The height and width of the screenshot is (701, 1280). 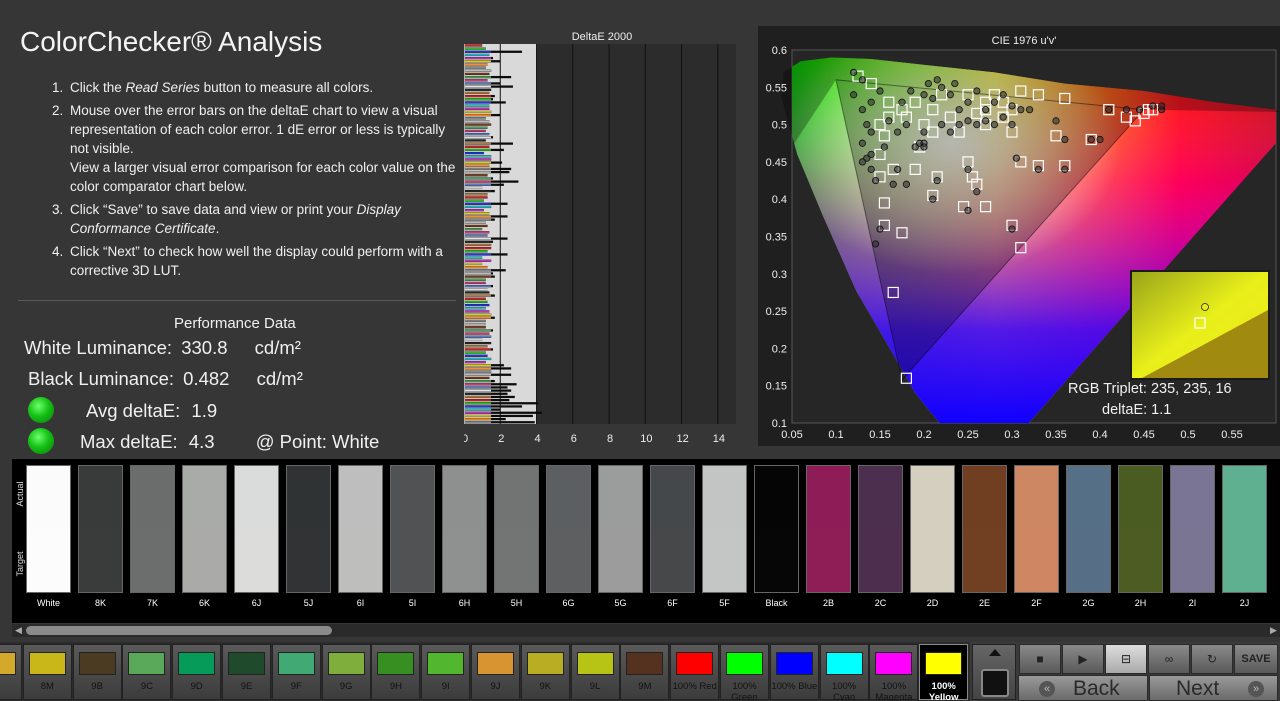 What do you see at coordinates (396, 672) in the screenshot?
I see `patch-button: 9H` at bounding box center [396, 672].